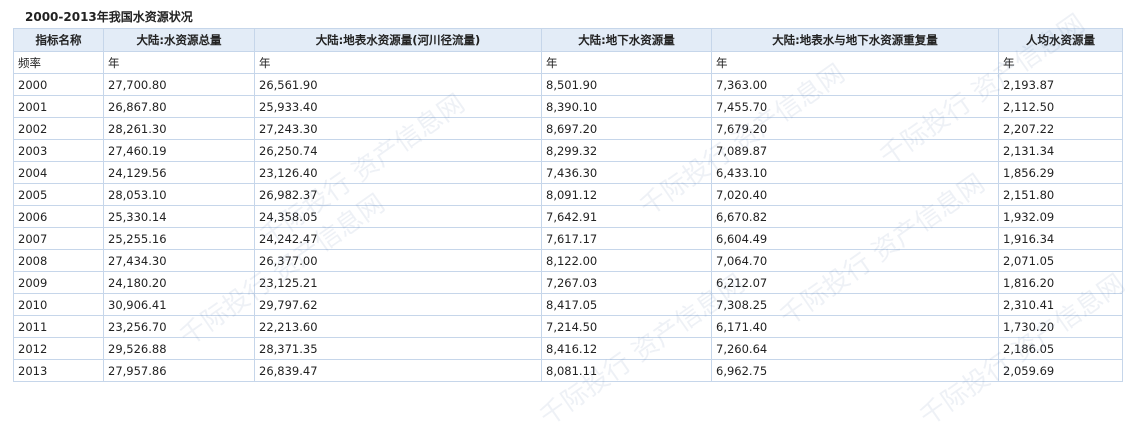 This screenshot has width=1133, height=433. What do you see at coordinates (58, 326) in the screenshot?
I see `year-cell: 2011` at bounding box center [58, 326].